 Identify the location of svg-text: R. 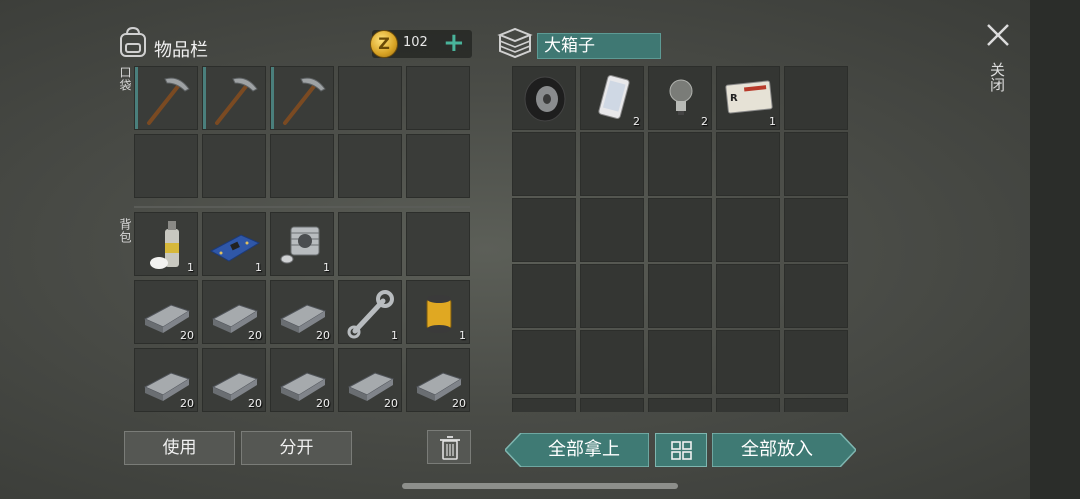
(734, 98).